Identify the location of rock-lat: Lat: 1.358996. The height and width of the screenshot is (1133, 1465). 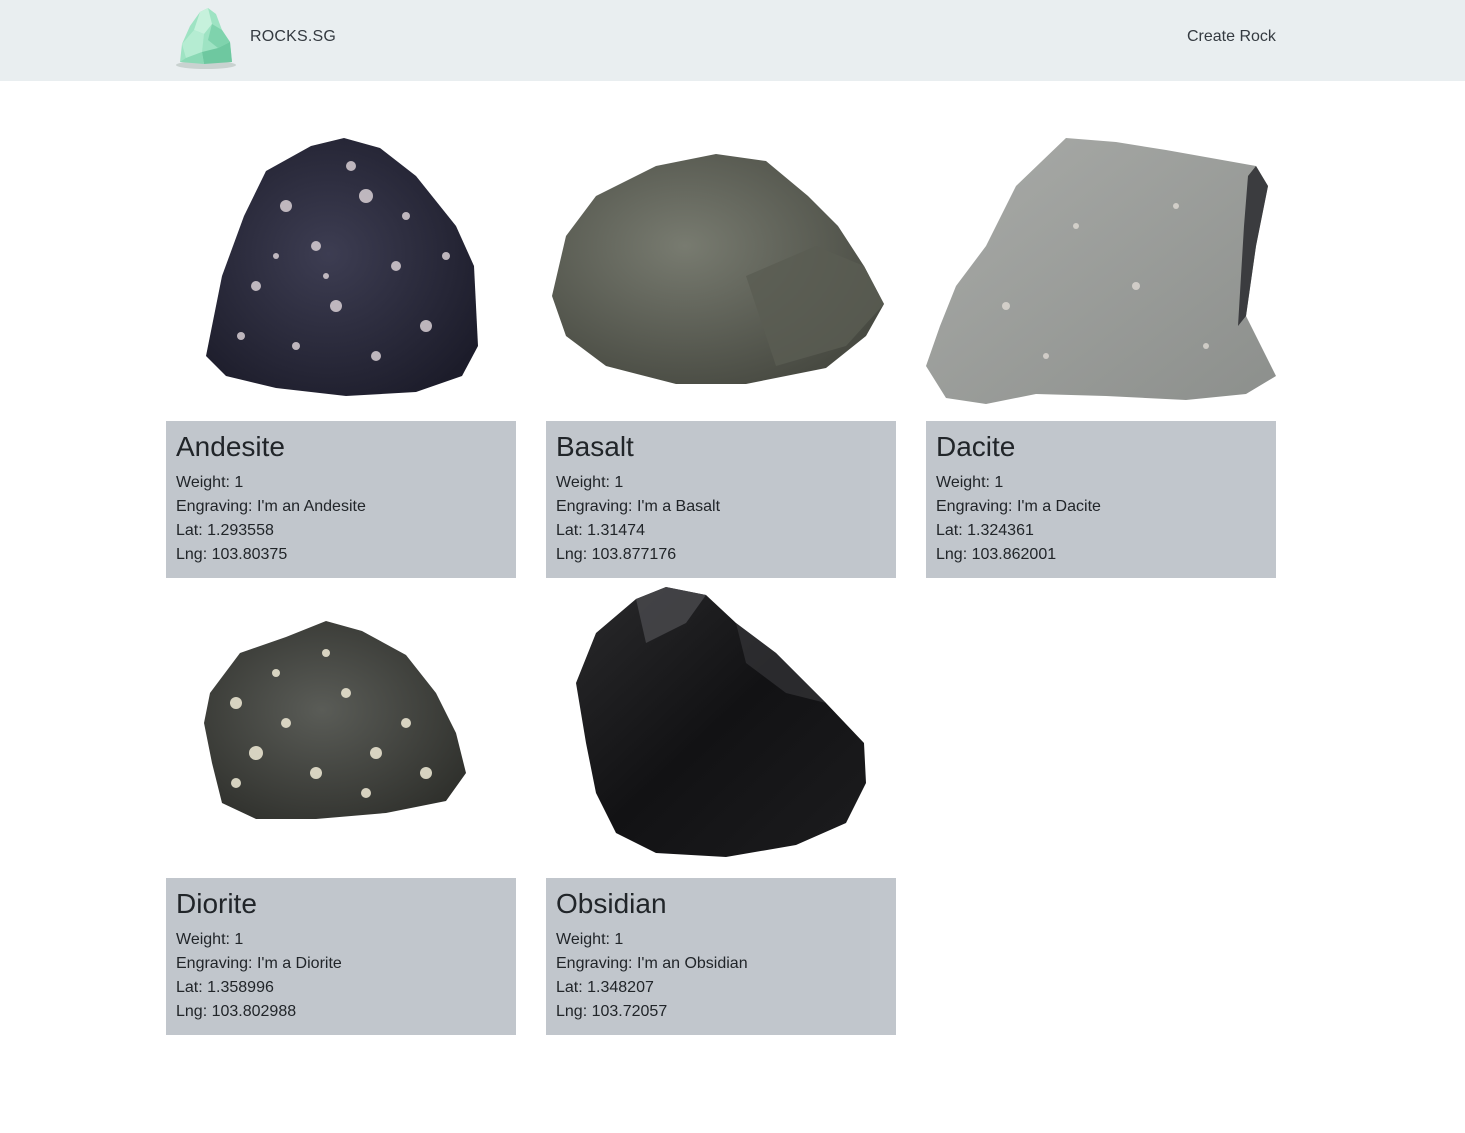
(225, 987).